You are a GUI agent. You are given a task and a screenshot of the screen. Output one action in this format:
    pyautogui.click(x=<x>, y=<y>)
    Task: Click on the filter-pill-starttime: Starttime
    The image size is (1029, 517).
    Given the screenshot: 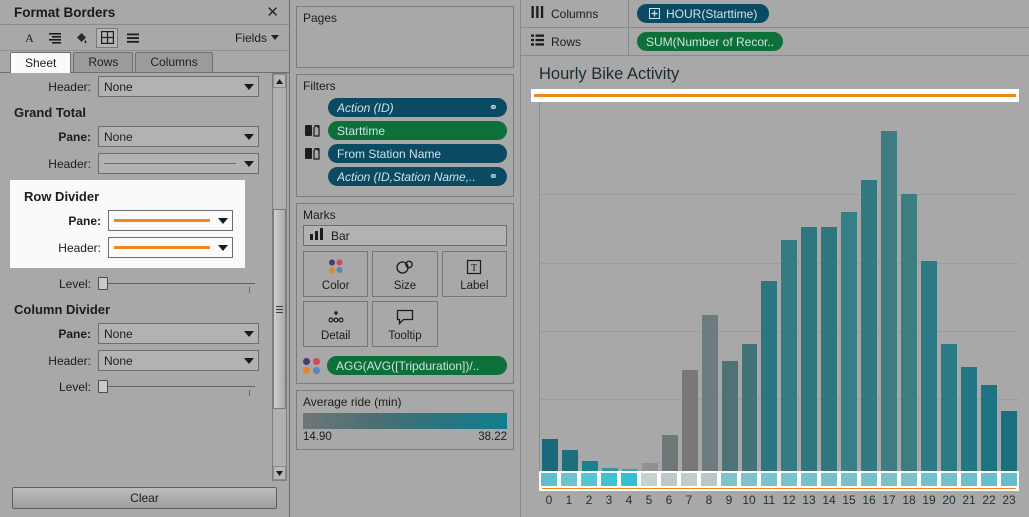 What is the action you would take?
    pyautogui.click(x=417, y=130)
    